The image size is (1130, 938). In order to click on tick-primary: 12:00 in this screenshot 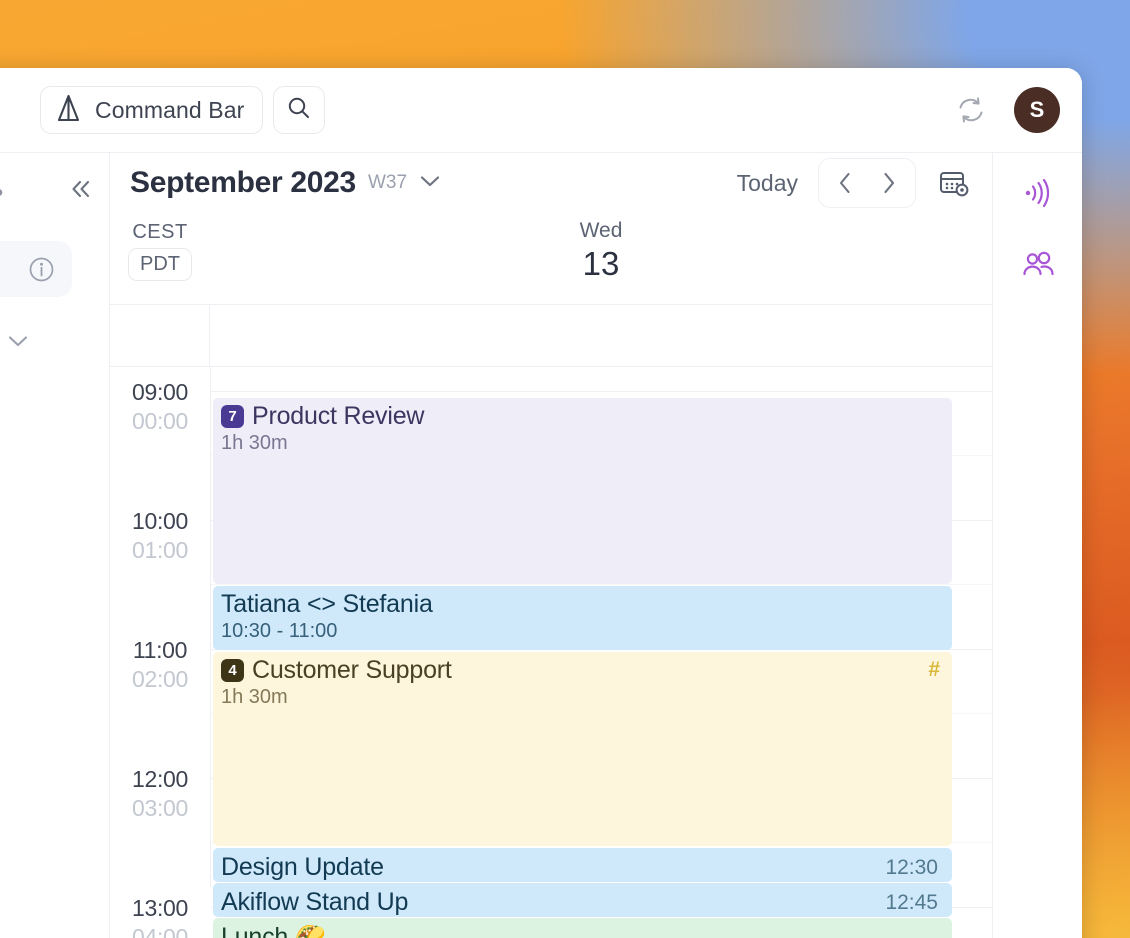, I will do `click(160, 779)`.